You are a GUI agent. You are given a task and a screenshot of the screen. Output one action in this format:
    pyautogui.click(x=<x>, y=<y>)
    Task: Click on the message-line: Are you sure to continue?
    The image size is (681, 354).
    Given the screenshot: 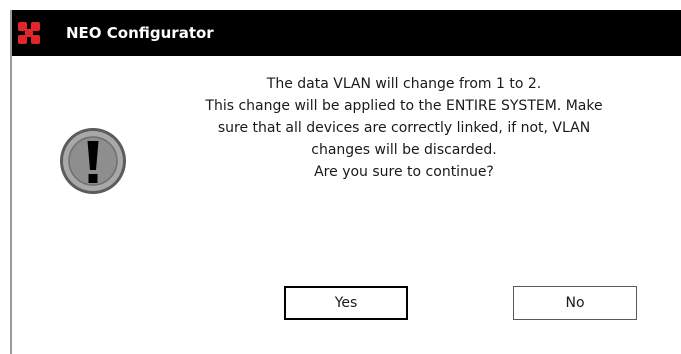 What is the action you would take?
    pyautogui.click(x=404, y=172)
    